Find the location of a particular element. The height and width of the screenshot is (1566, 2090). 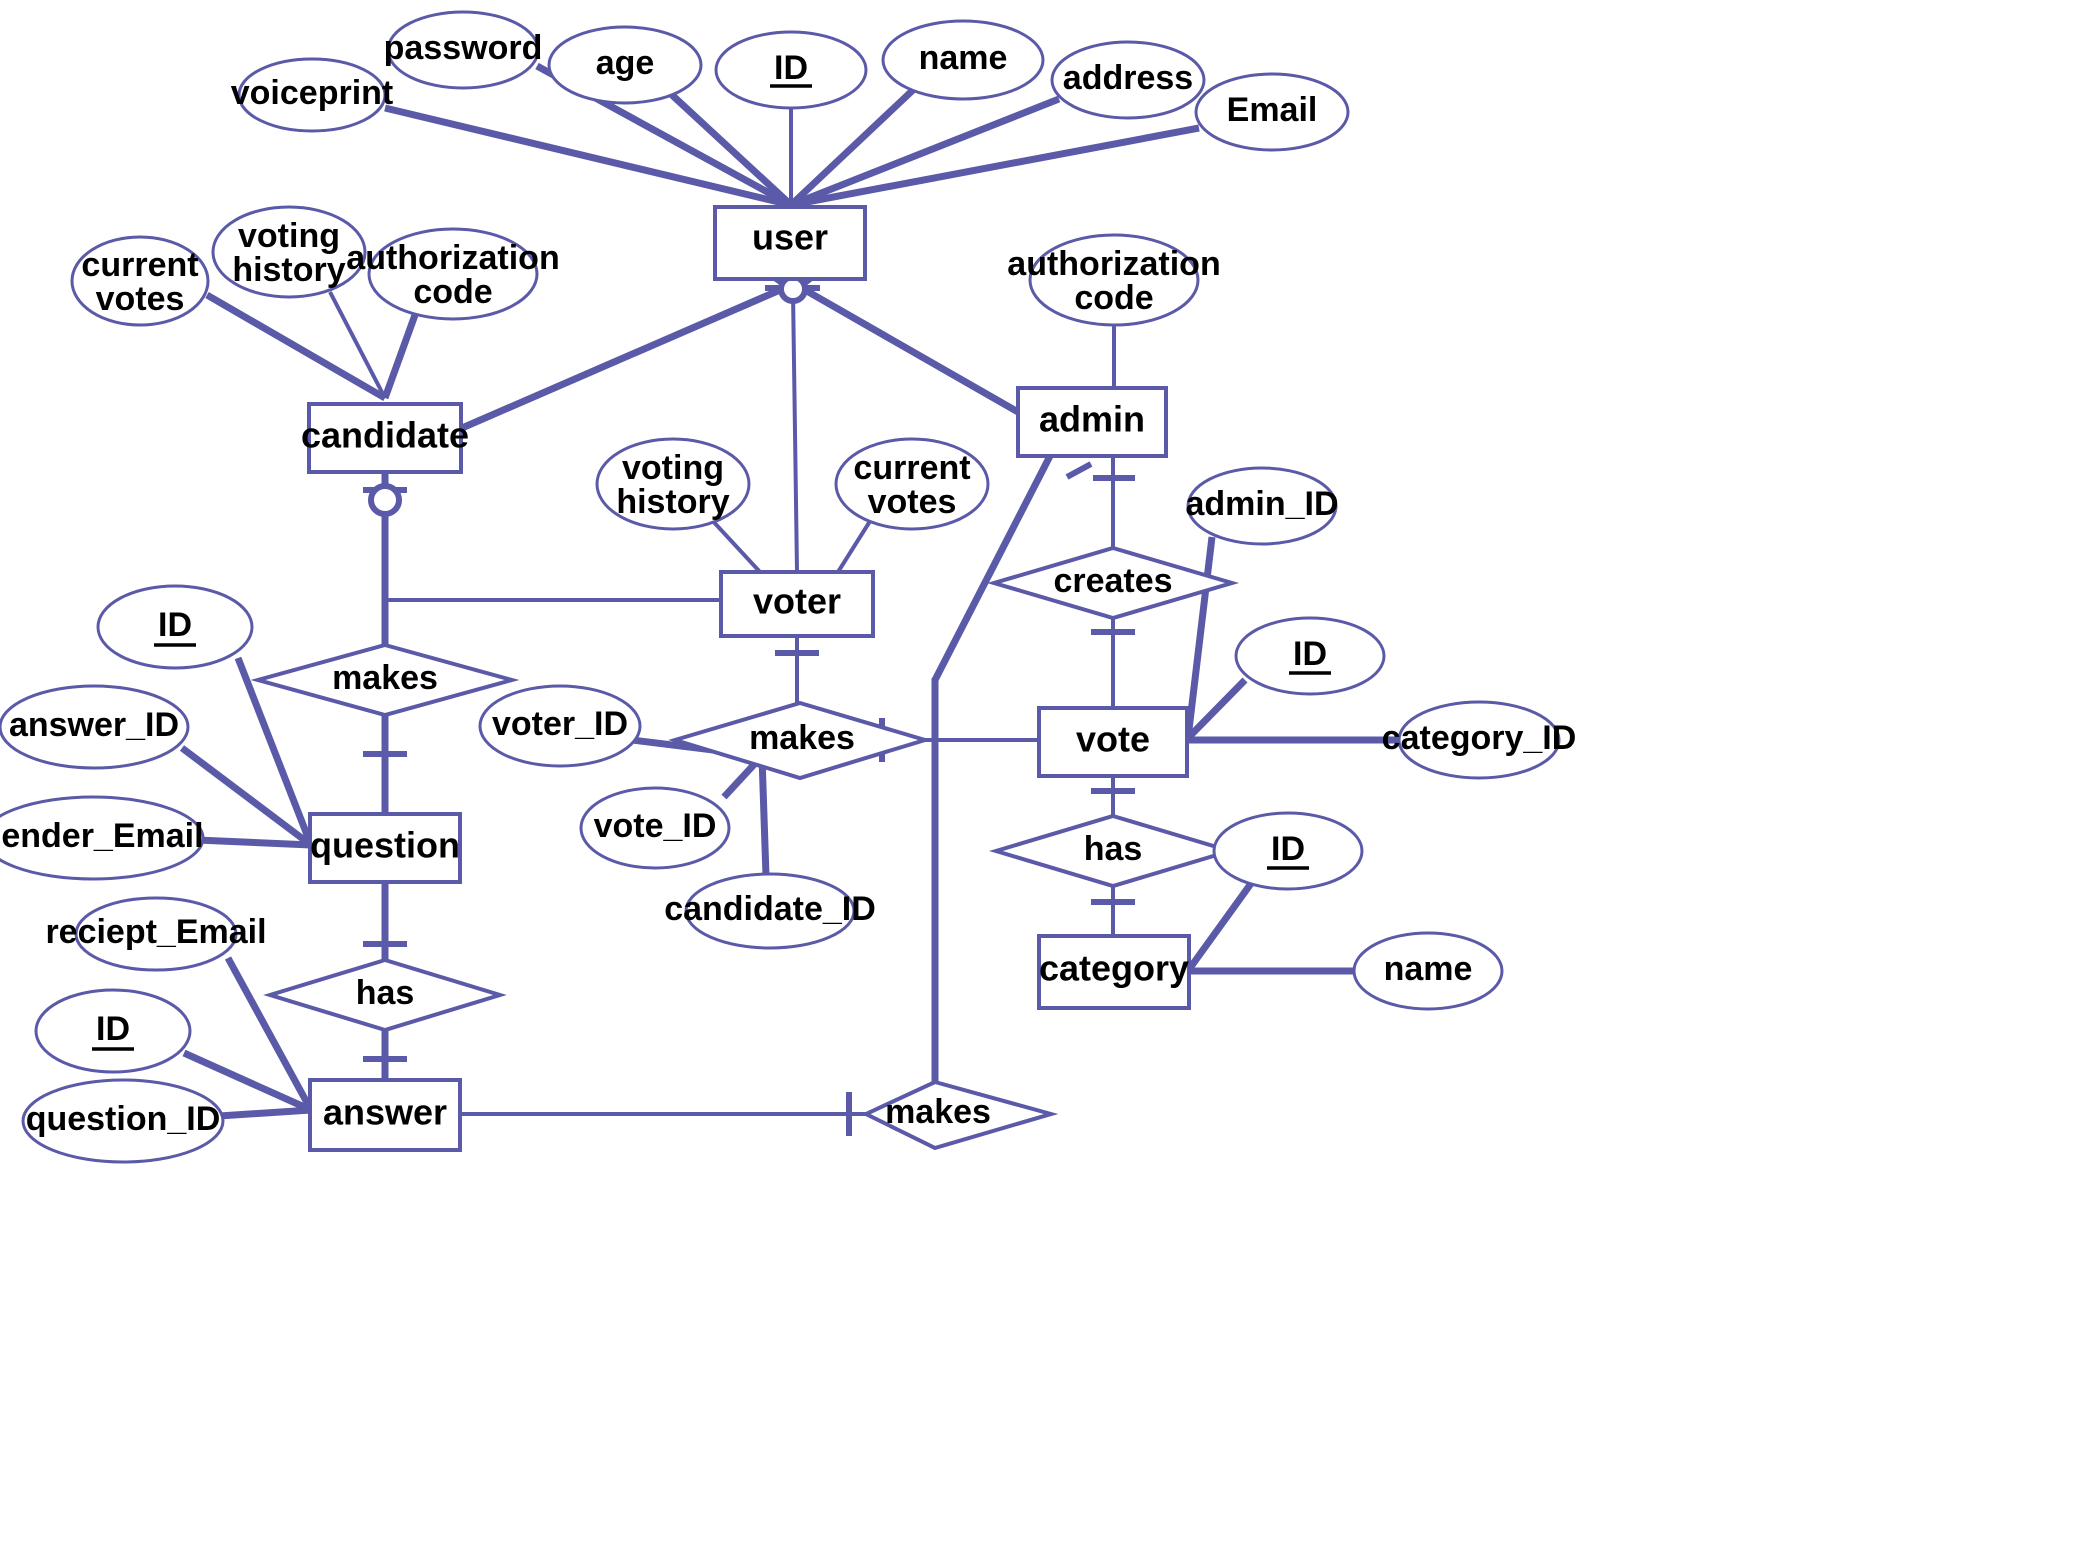

attribute-answer-id: ID is located at coordinates (113, 1031).